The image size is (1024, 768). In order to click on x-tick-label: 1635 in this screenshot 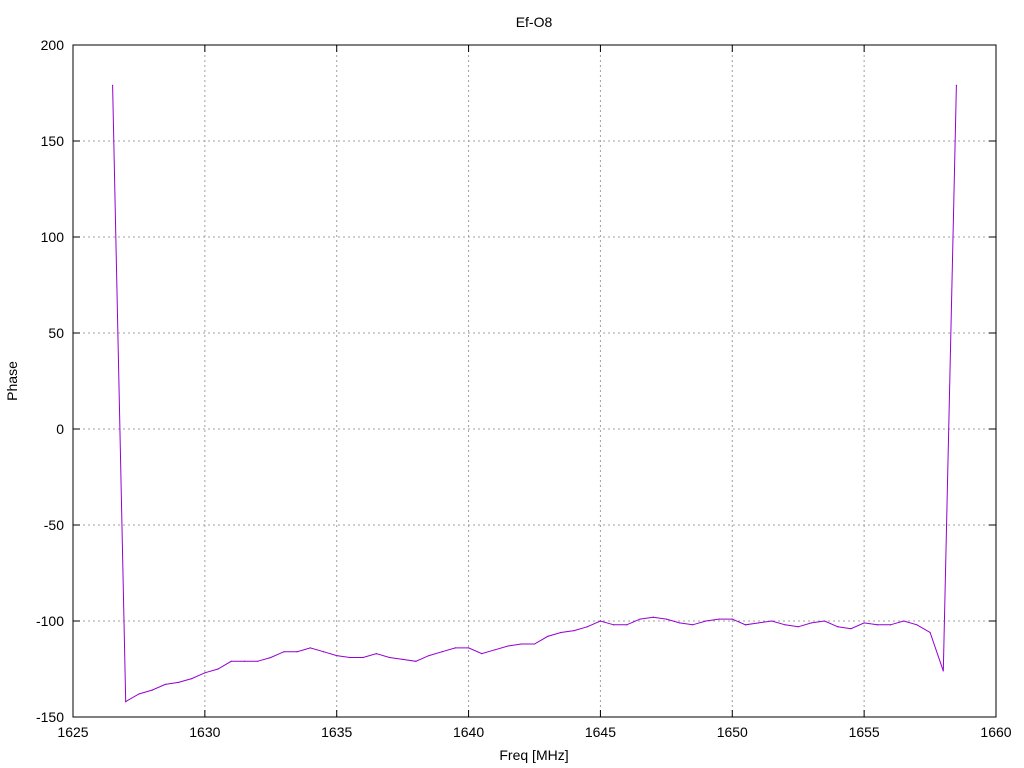, I will do `click(336, 732)`.